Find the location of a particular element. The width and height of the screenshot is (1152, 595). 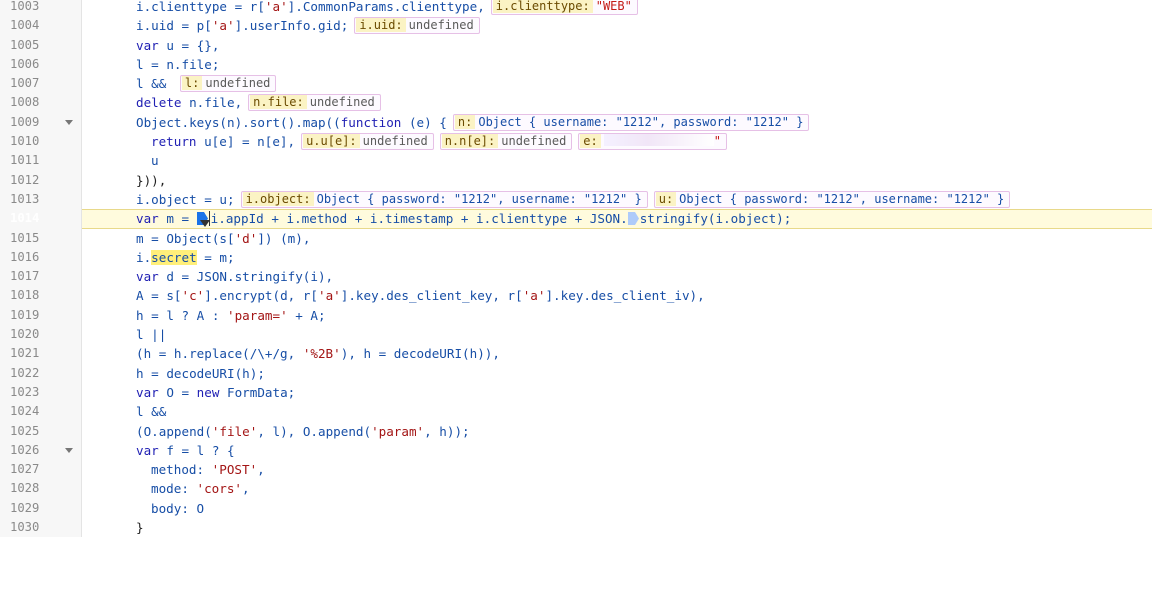

line-number: 1012 is located at coordinates (25, 179).